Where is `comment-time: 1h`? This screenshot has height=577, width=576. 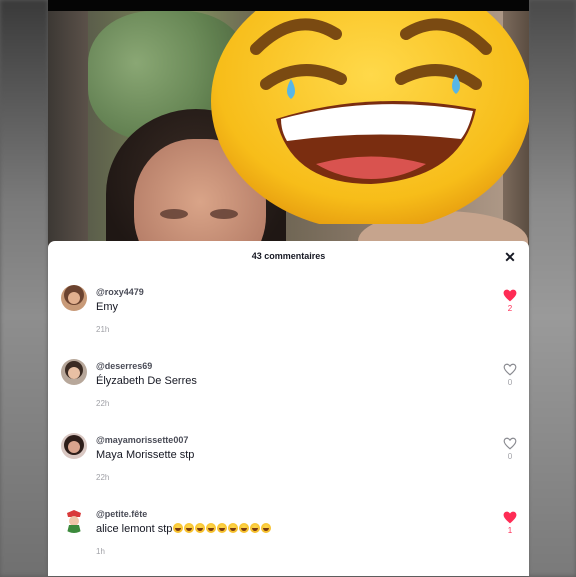
comment-time: 1h is located at coordinates (100, 551).